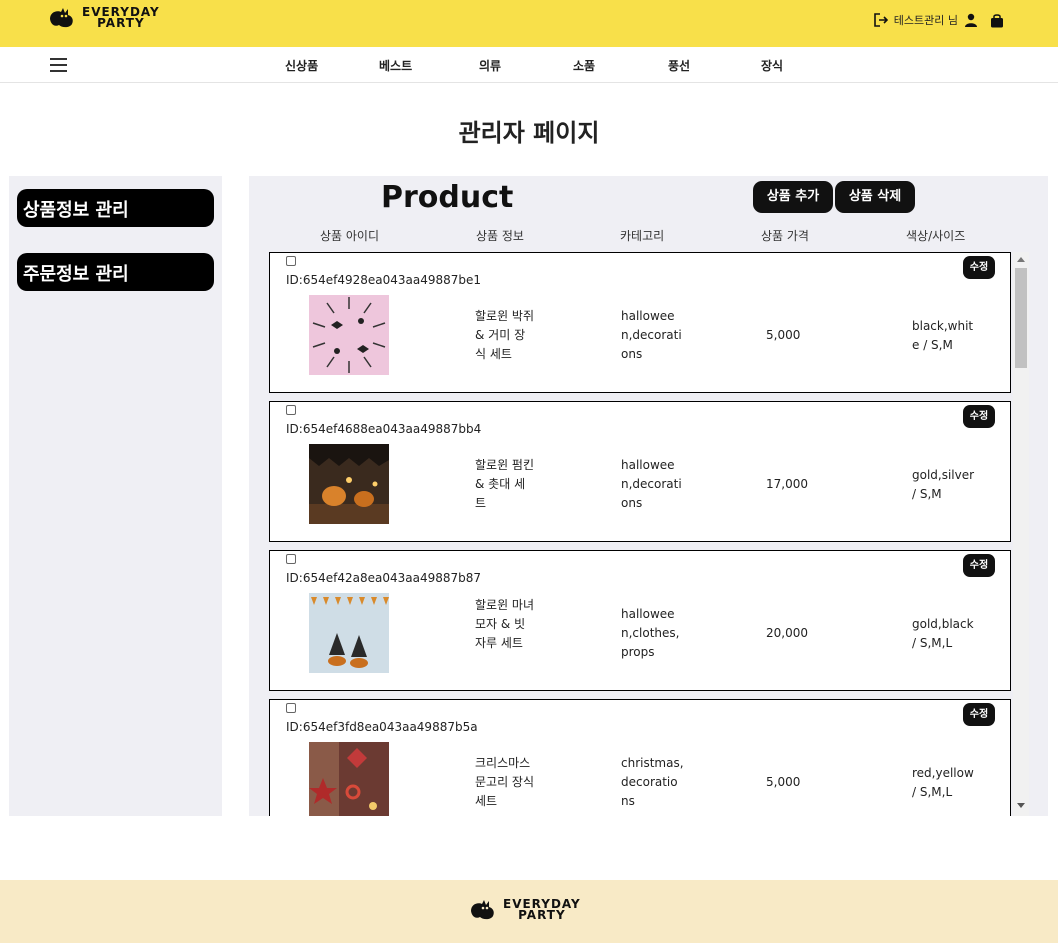 The width and height of the screenshot is (1058, 943). Describe the element at coordinates (382, 727) in the screenshot. I see `product-id: ID:654ef3fd8ea043aa49887b5a` at that location.